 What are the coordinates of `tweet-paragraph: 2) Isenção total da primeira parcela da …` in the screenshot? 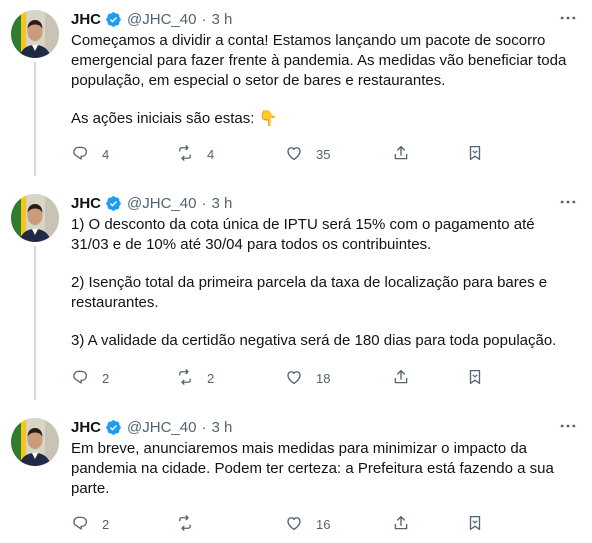 It's located at (309, 292).